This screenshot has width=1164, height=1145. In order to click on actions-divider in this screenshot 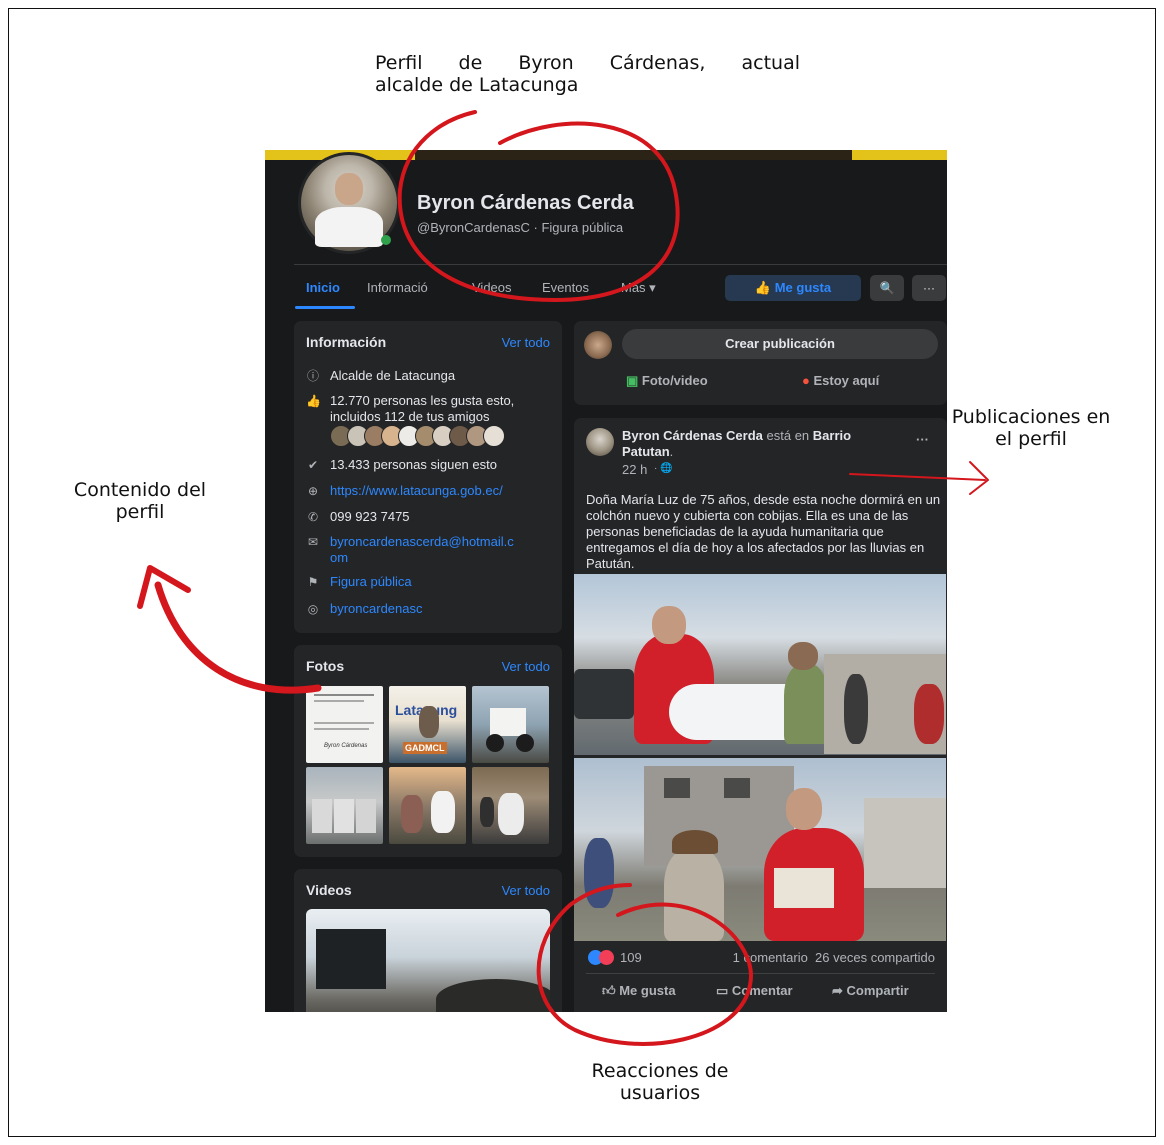, I will do `click(760, 973)`.